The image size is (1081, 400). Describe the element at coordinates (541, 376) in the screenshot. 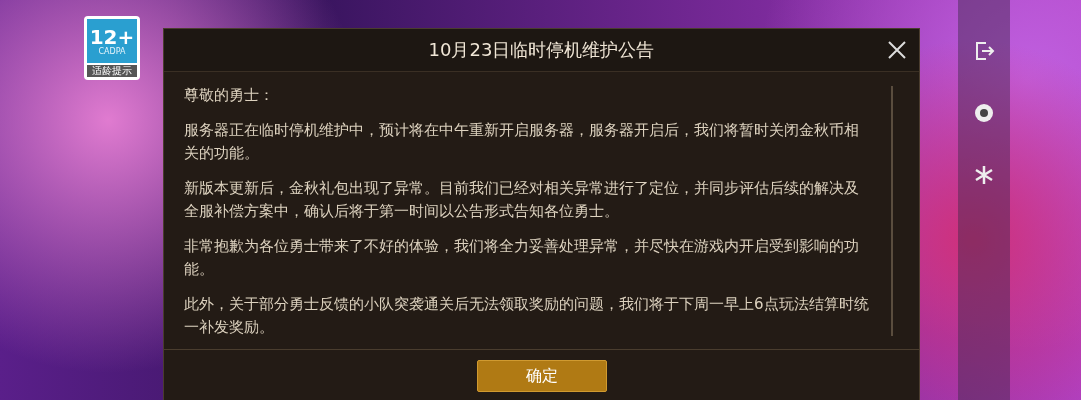

I see `confirm-button: 确定` at that location.